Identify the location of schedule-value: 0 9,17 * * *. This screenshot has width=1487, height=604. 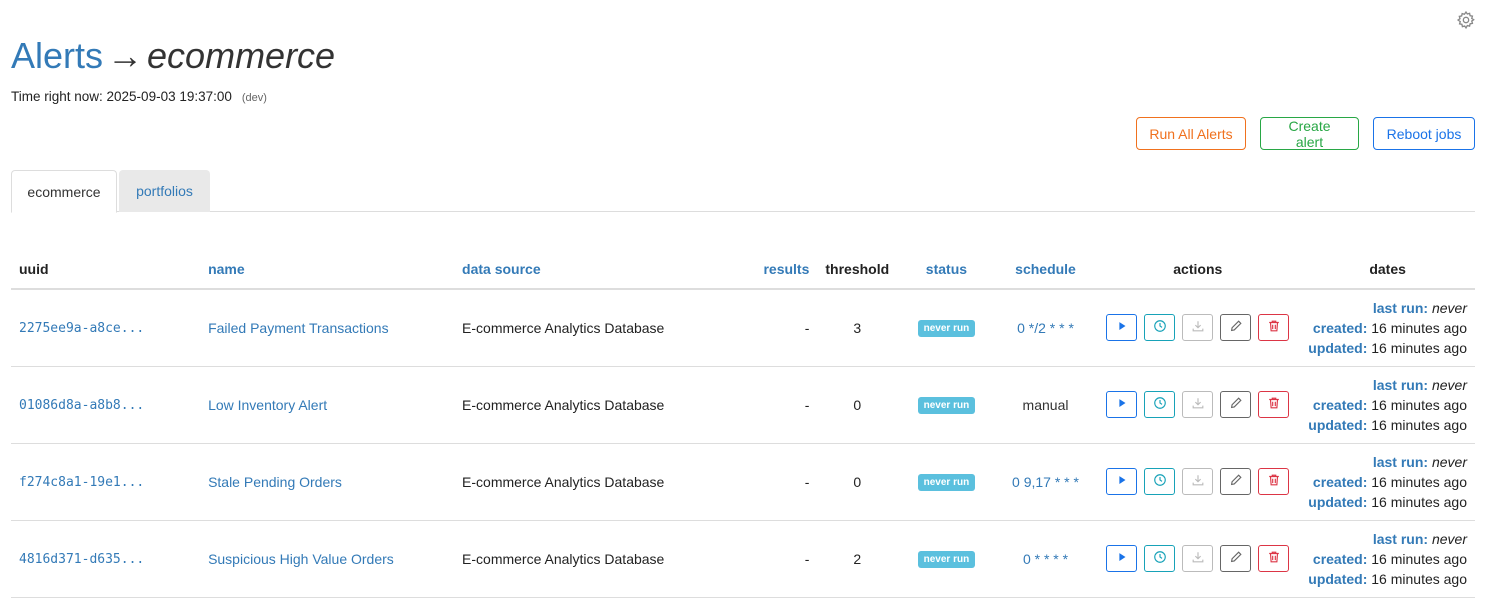
(1045, 482).